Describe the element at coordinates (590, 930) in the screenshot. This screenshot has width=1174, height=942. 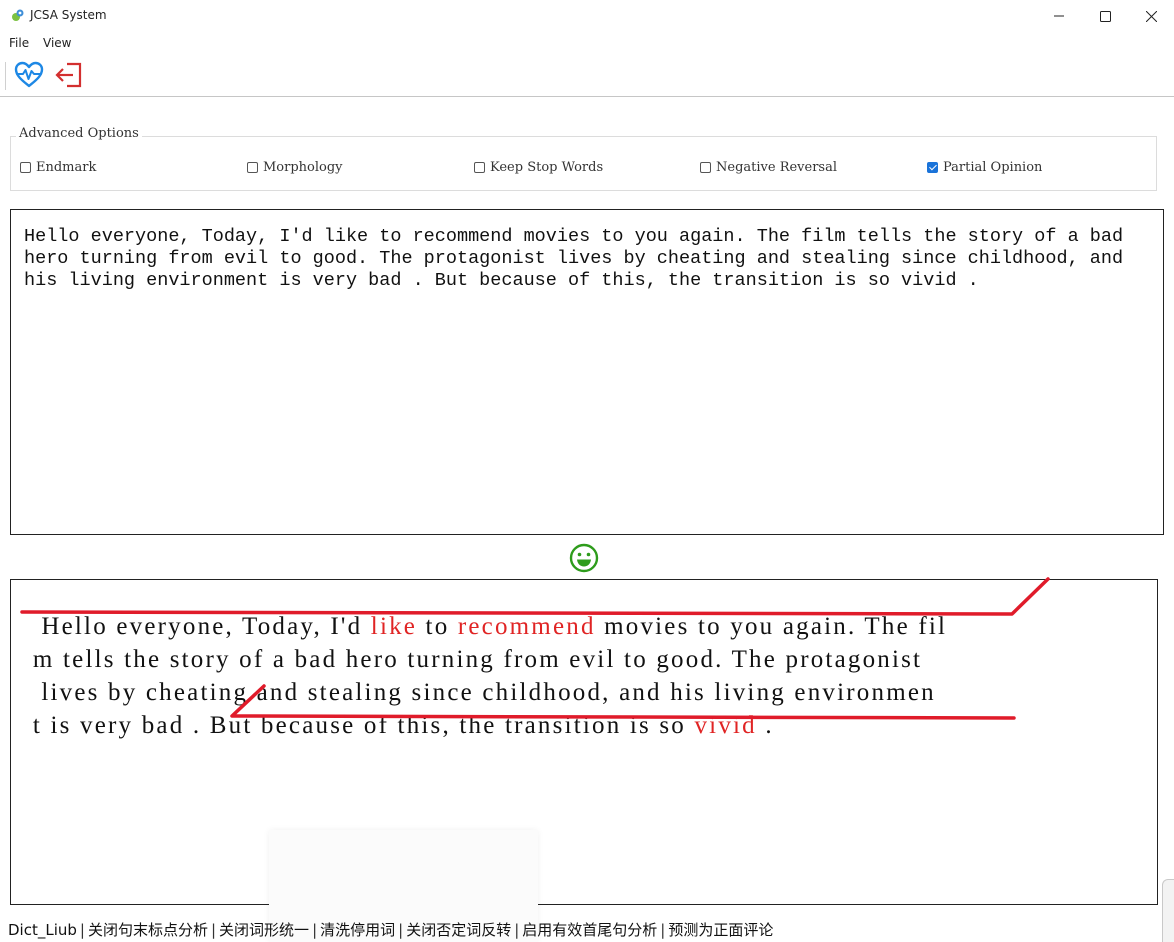
I see `status-partial-opinion: 启用有效首尾句分析` at that location.